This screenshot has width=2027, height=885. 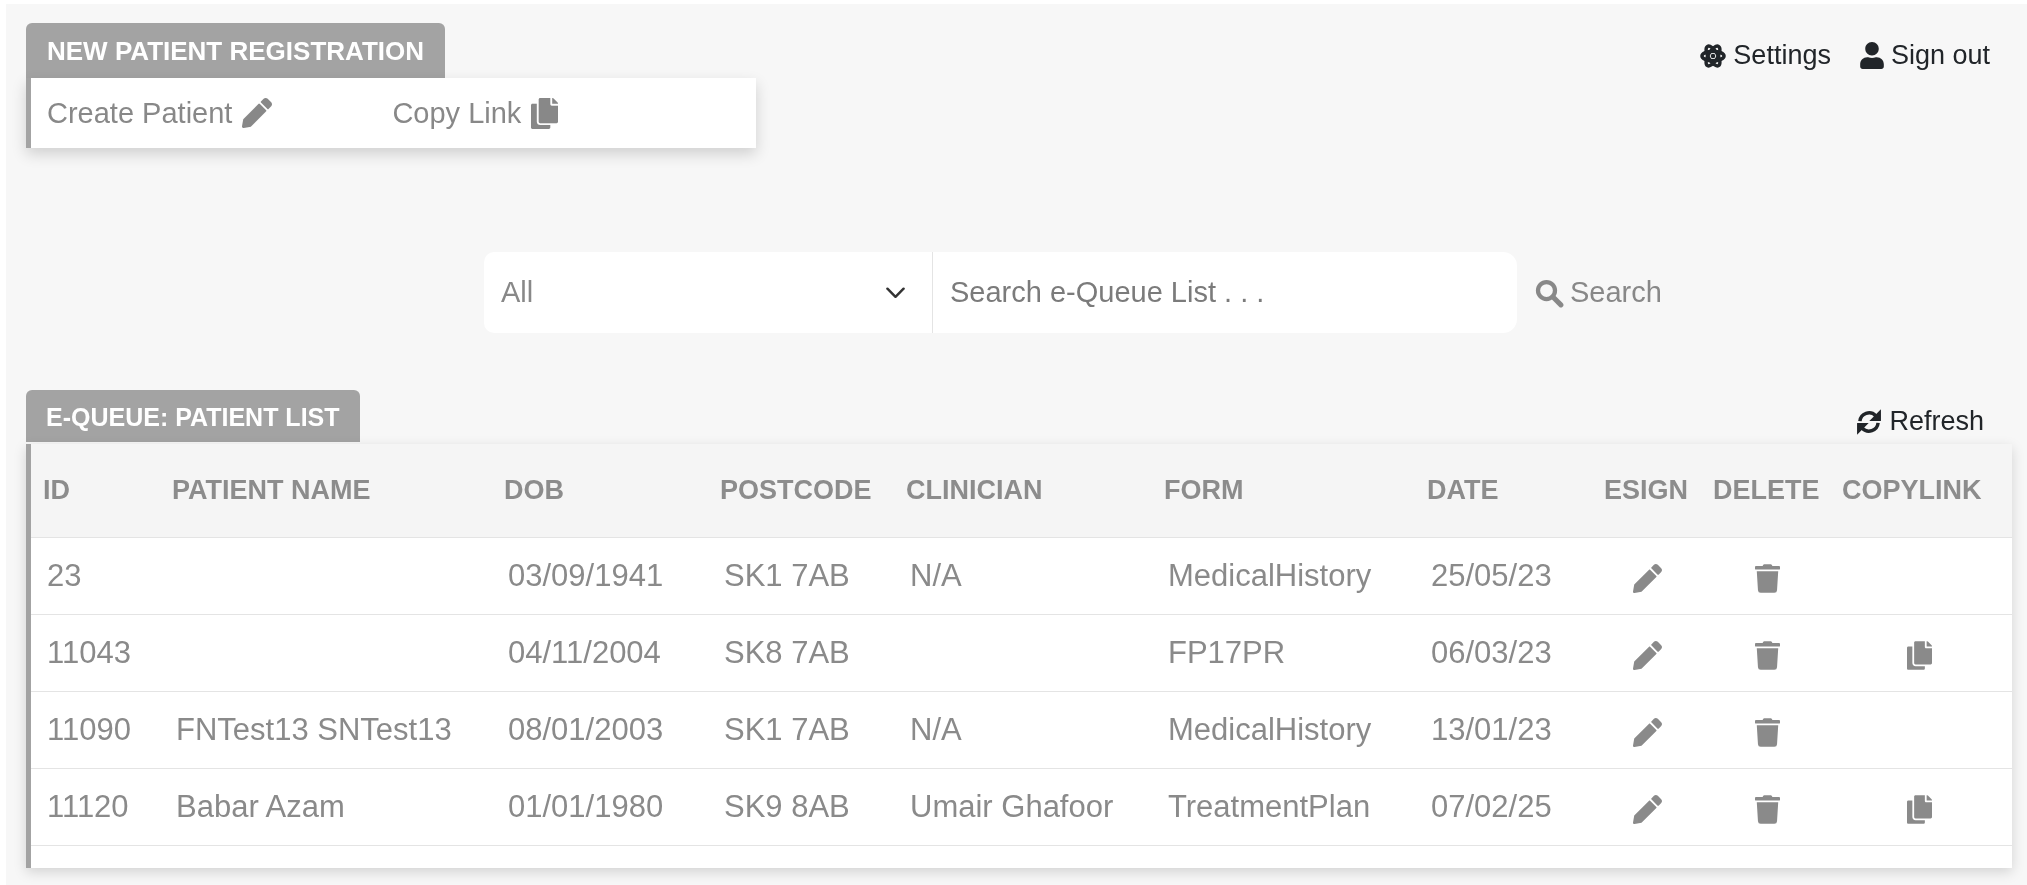 I want to click on table-cell-text: 01/01/1980, so click(x=586, y=807).